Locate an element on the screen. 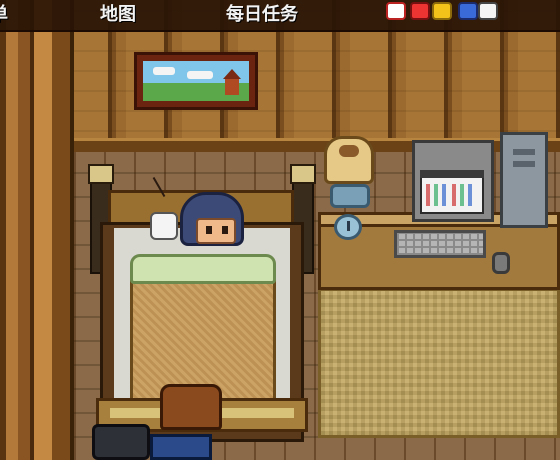 The width and height of the screenshot is (560, 460). desk-rug is located at coordinates (439, 363).